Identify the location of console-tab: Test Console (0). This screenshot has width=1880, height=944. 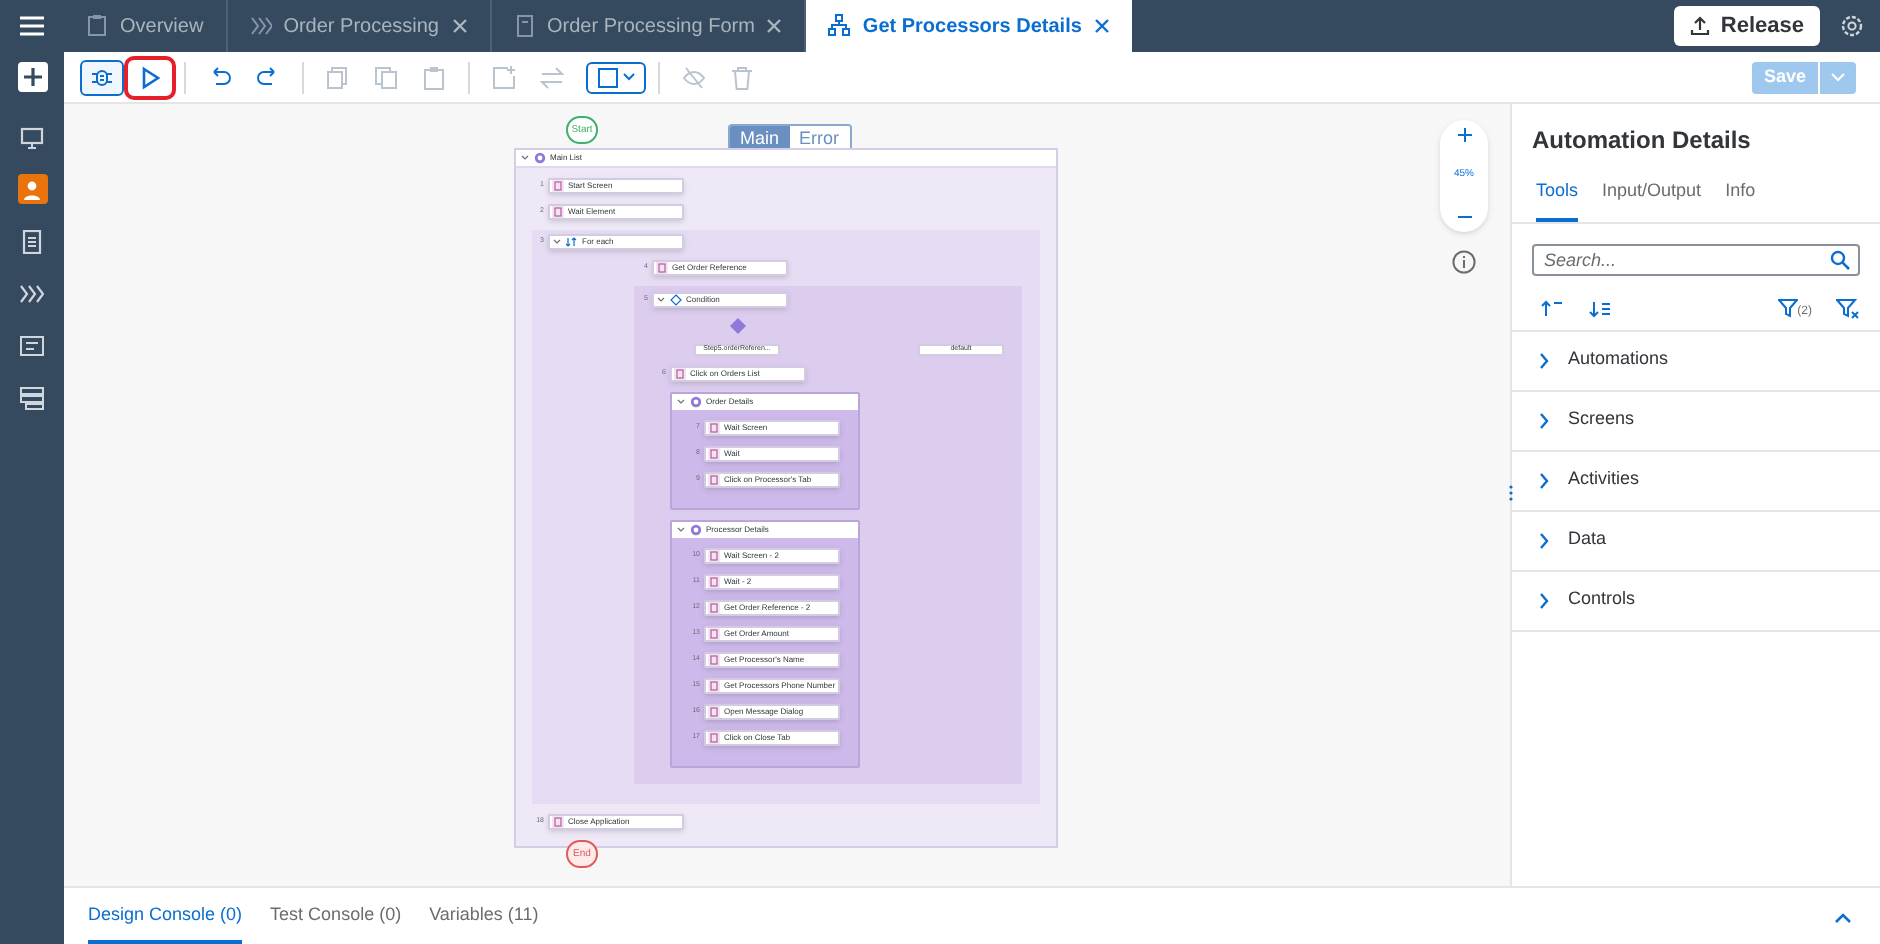
(336, 917).